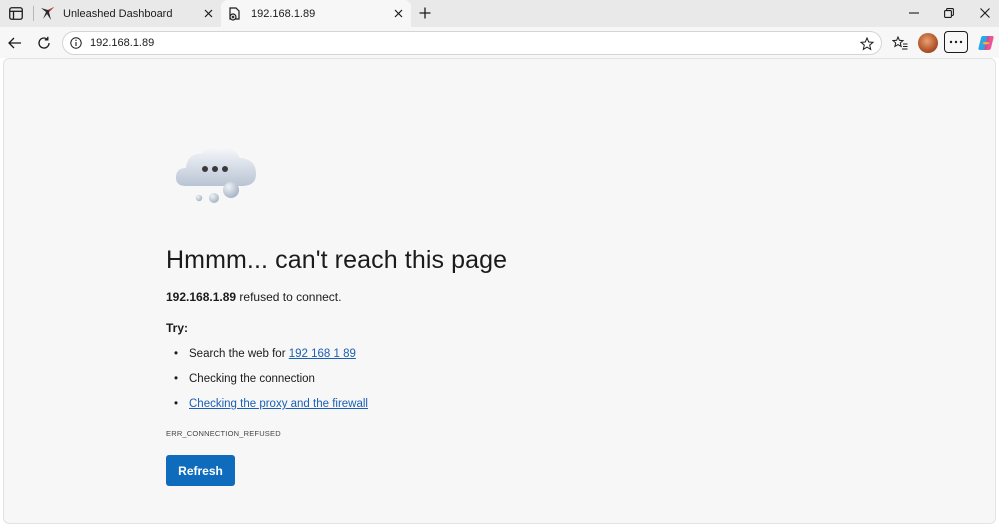 The image size is (999, 527). I want to click on new-tab-icon, so click(425, 13).